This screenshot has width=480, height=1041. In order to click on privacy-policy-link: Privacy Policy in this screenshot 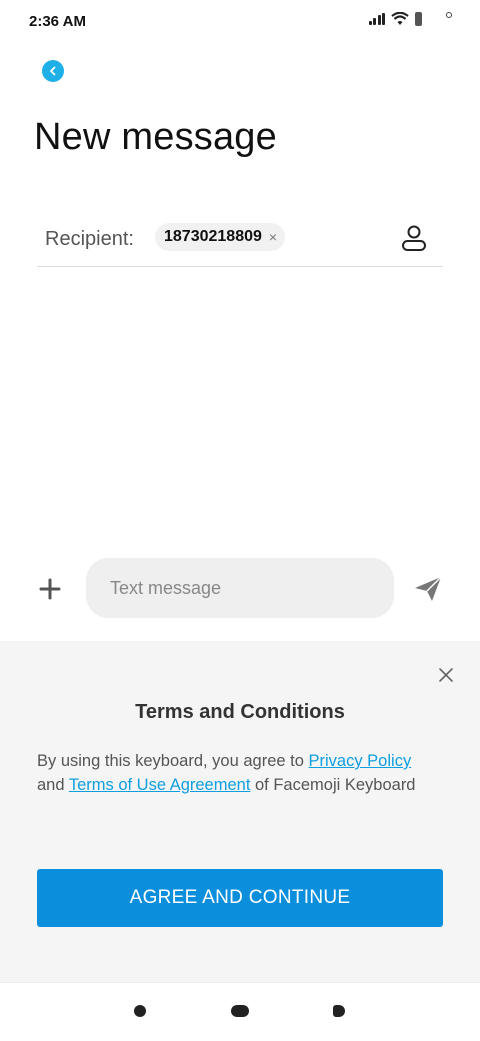, I will do `click(360, 761)`.